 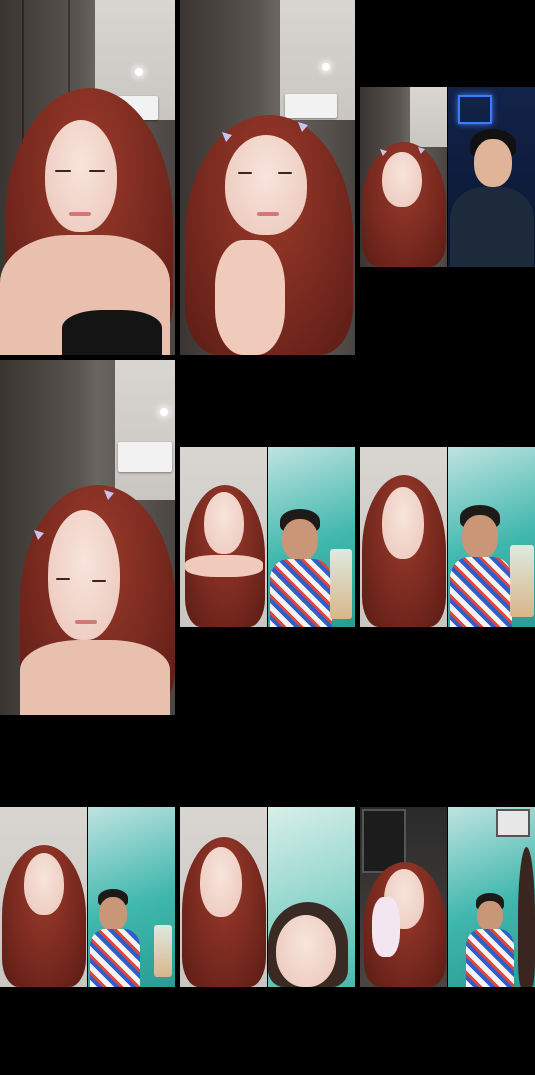 What do you see at coordinates (95, 677) in the screenshot?
I see `shoulders` at bounding box center [95, 677].